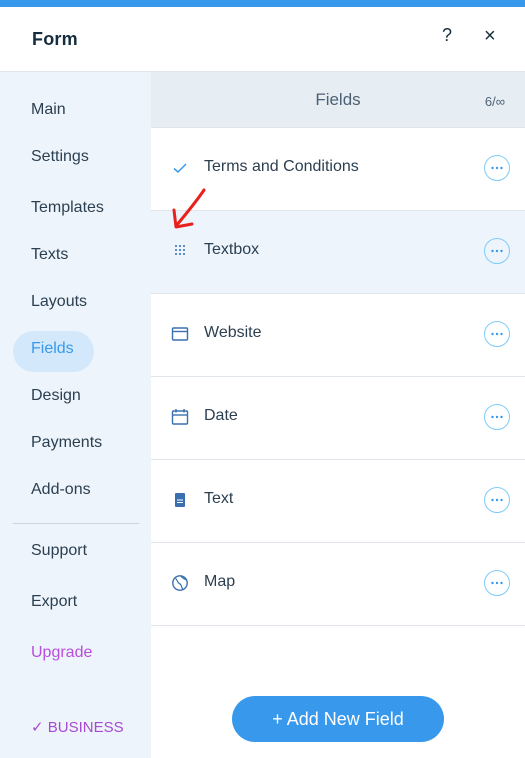  I want to click on red-arrow-annotation-icon, so click(189, 208).